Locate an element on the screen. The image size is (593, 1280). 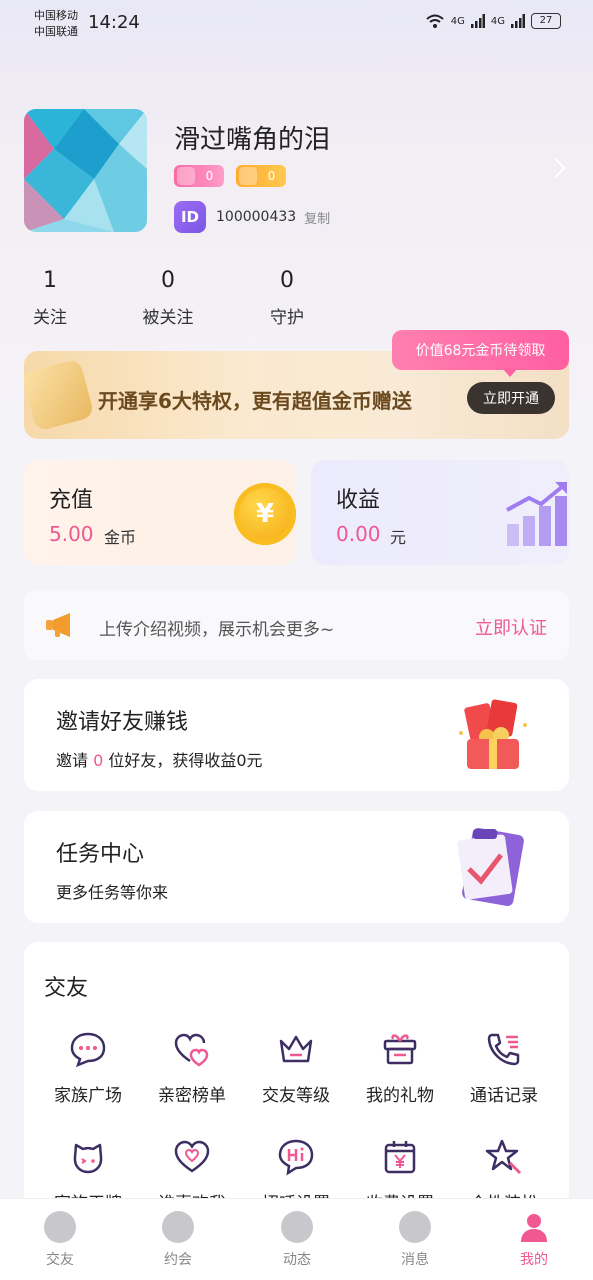
tab-dating: 约会 is located at coordinates (178, 1240).